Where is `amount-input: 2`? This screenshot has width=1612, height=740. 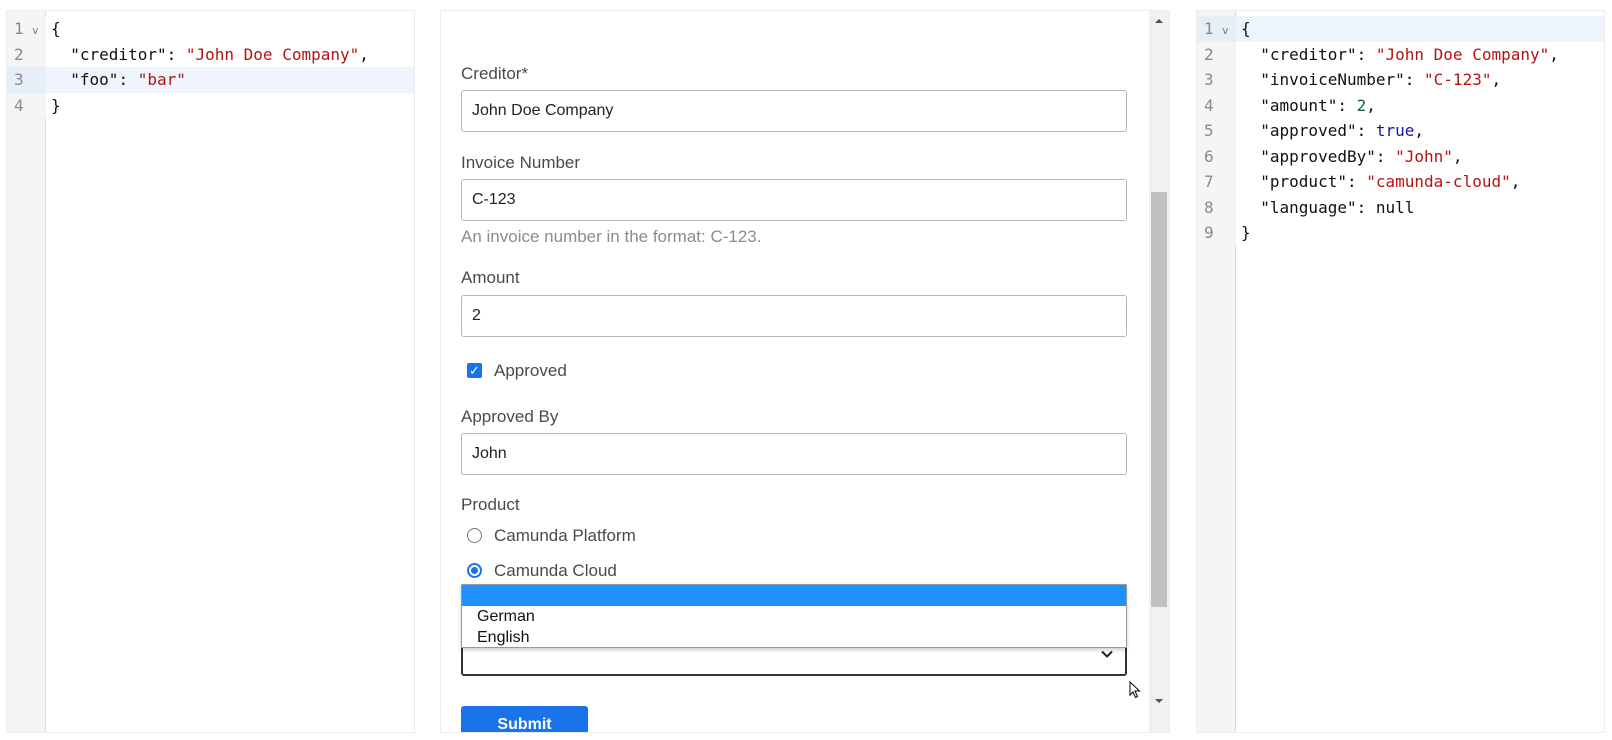
amount-input: 2 is located at coordinates (794, 316).